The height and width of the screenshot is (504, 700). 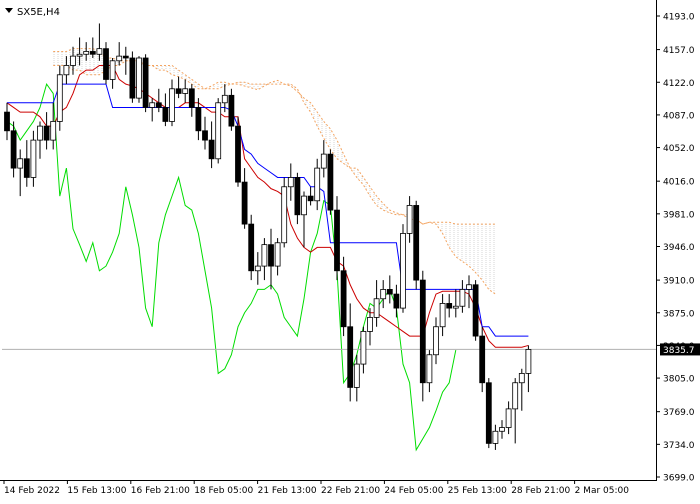 I want to click on price-tick-label: 4087.0, so click(x=679, y=116).